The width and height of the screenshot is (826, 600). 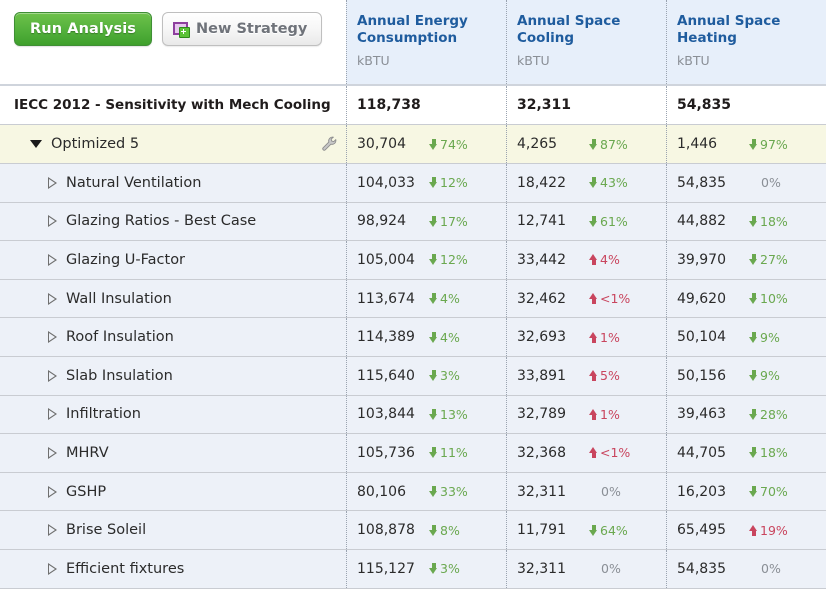 I want to click on cell-value: 4,265, so click(x=537, y=144).